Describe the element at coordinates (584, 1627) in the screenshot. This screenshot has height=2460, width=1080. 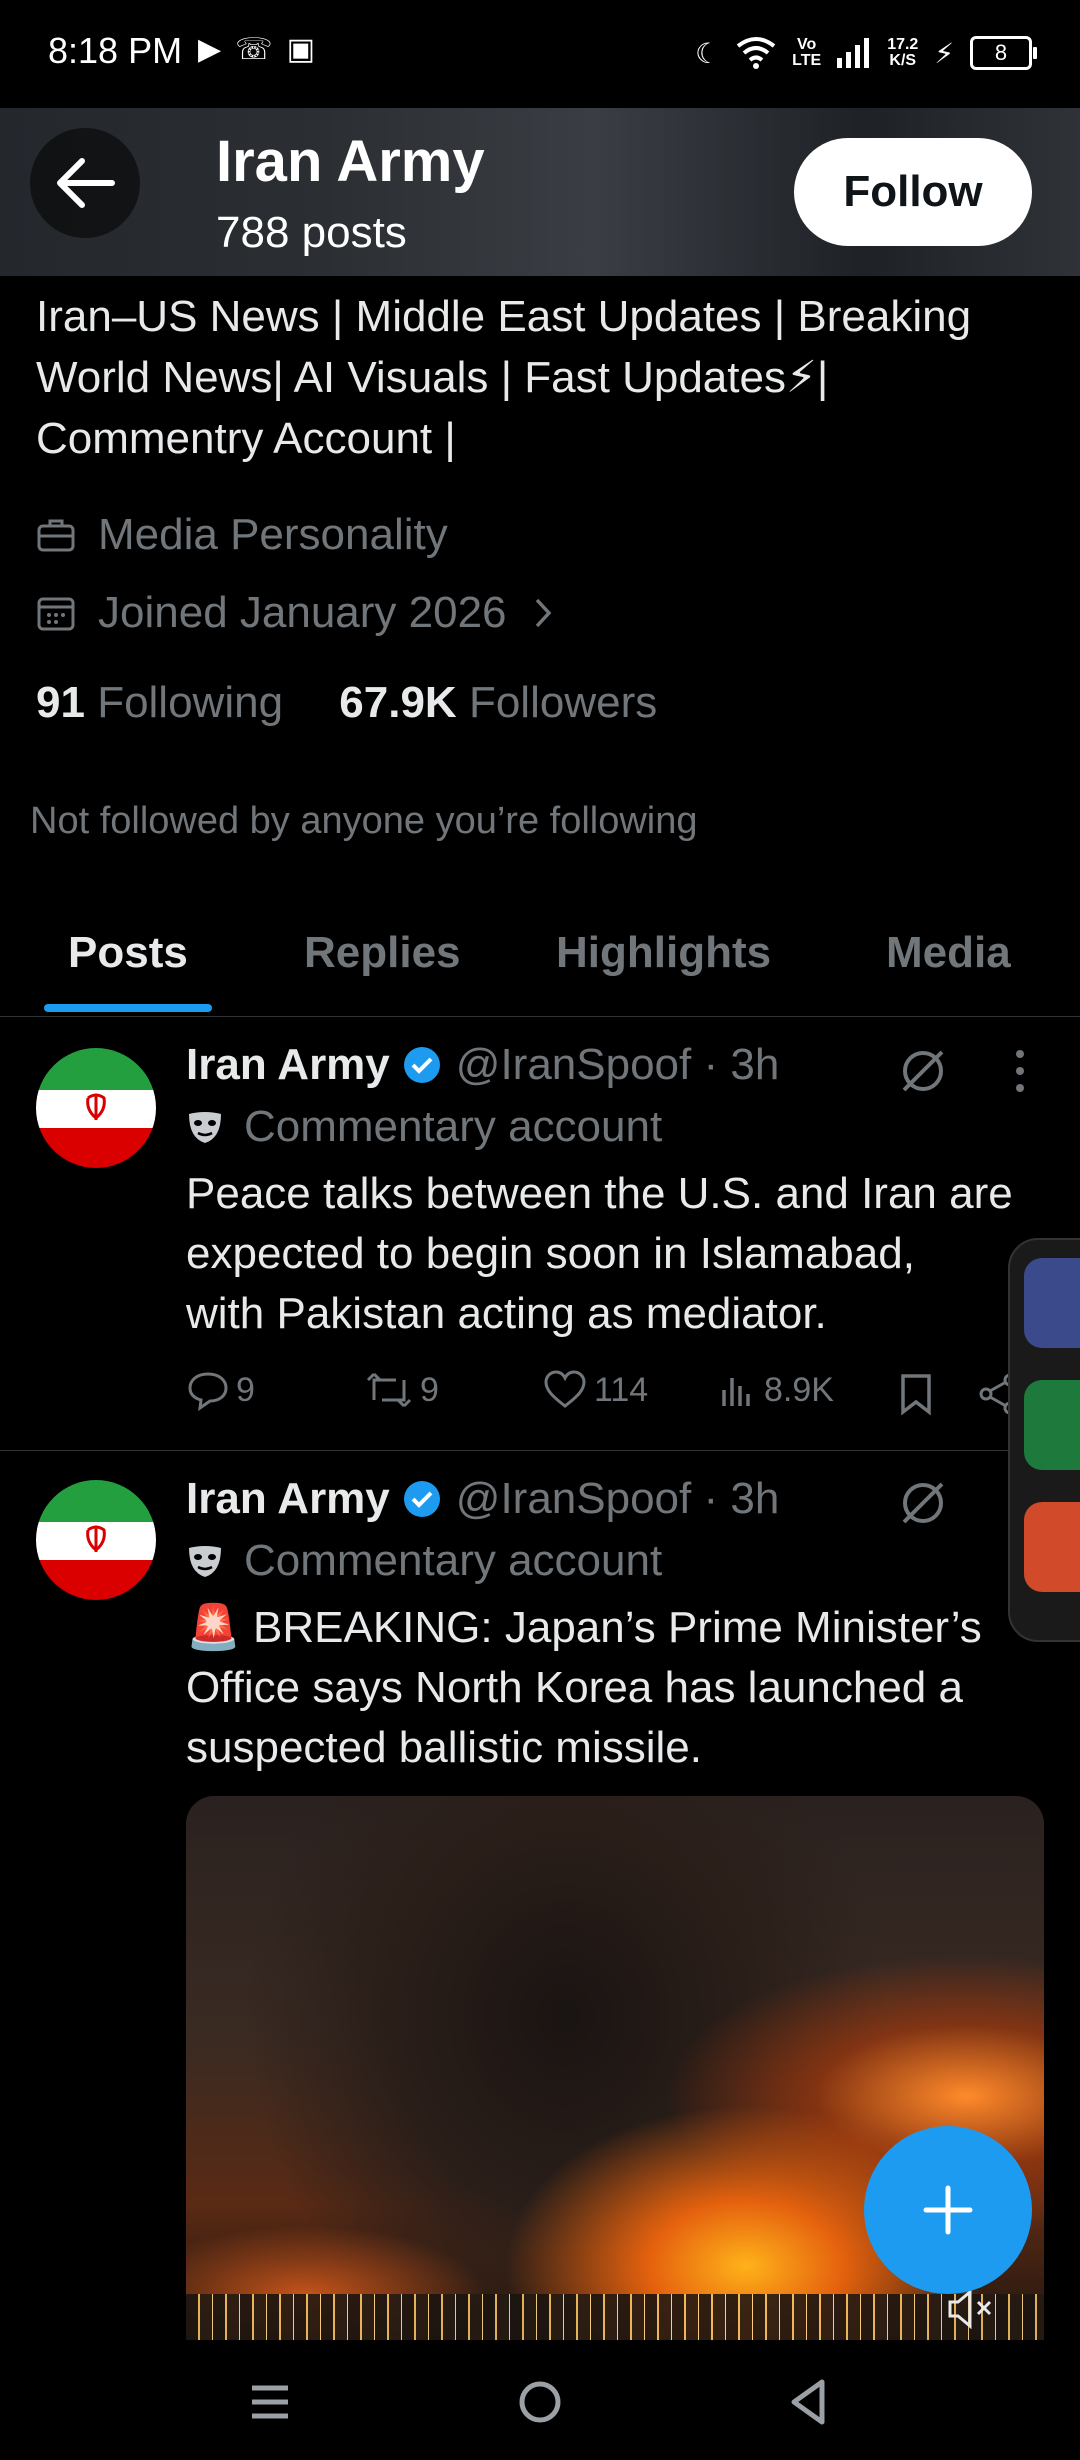
I see `post-text-line: 🚨 BREAKING: Japan’s Prime Minister’s` at that location.